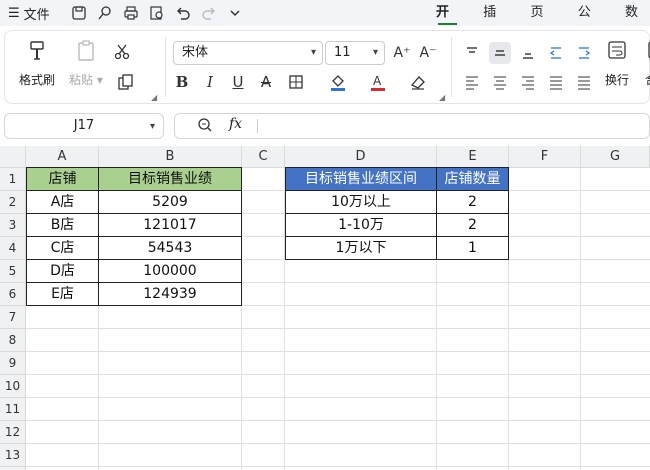 The width and height of the screenshot is (650, 470). Describe the element at coordinates (473, 248) in the screenshot. I see `table-cell: 1` at that location.